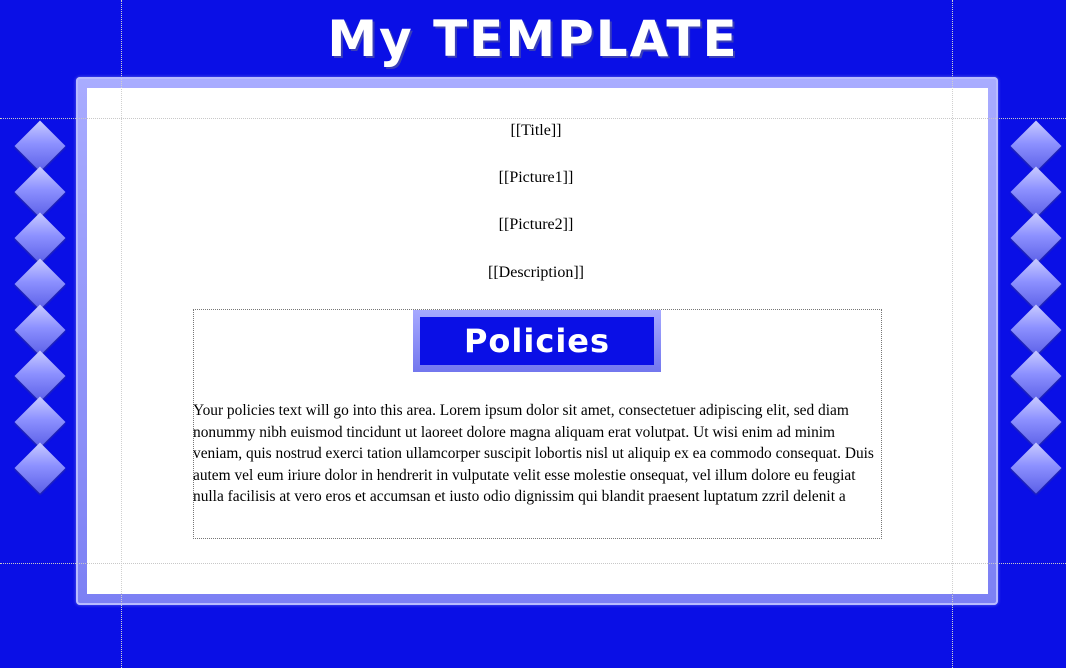 This screenshot has width=1066, height=668. I want to click on description-placeholder: [[Description]], so click(536, 273).